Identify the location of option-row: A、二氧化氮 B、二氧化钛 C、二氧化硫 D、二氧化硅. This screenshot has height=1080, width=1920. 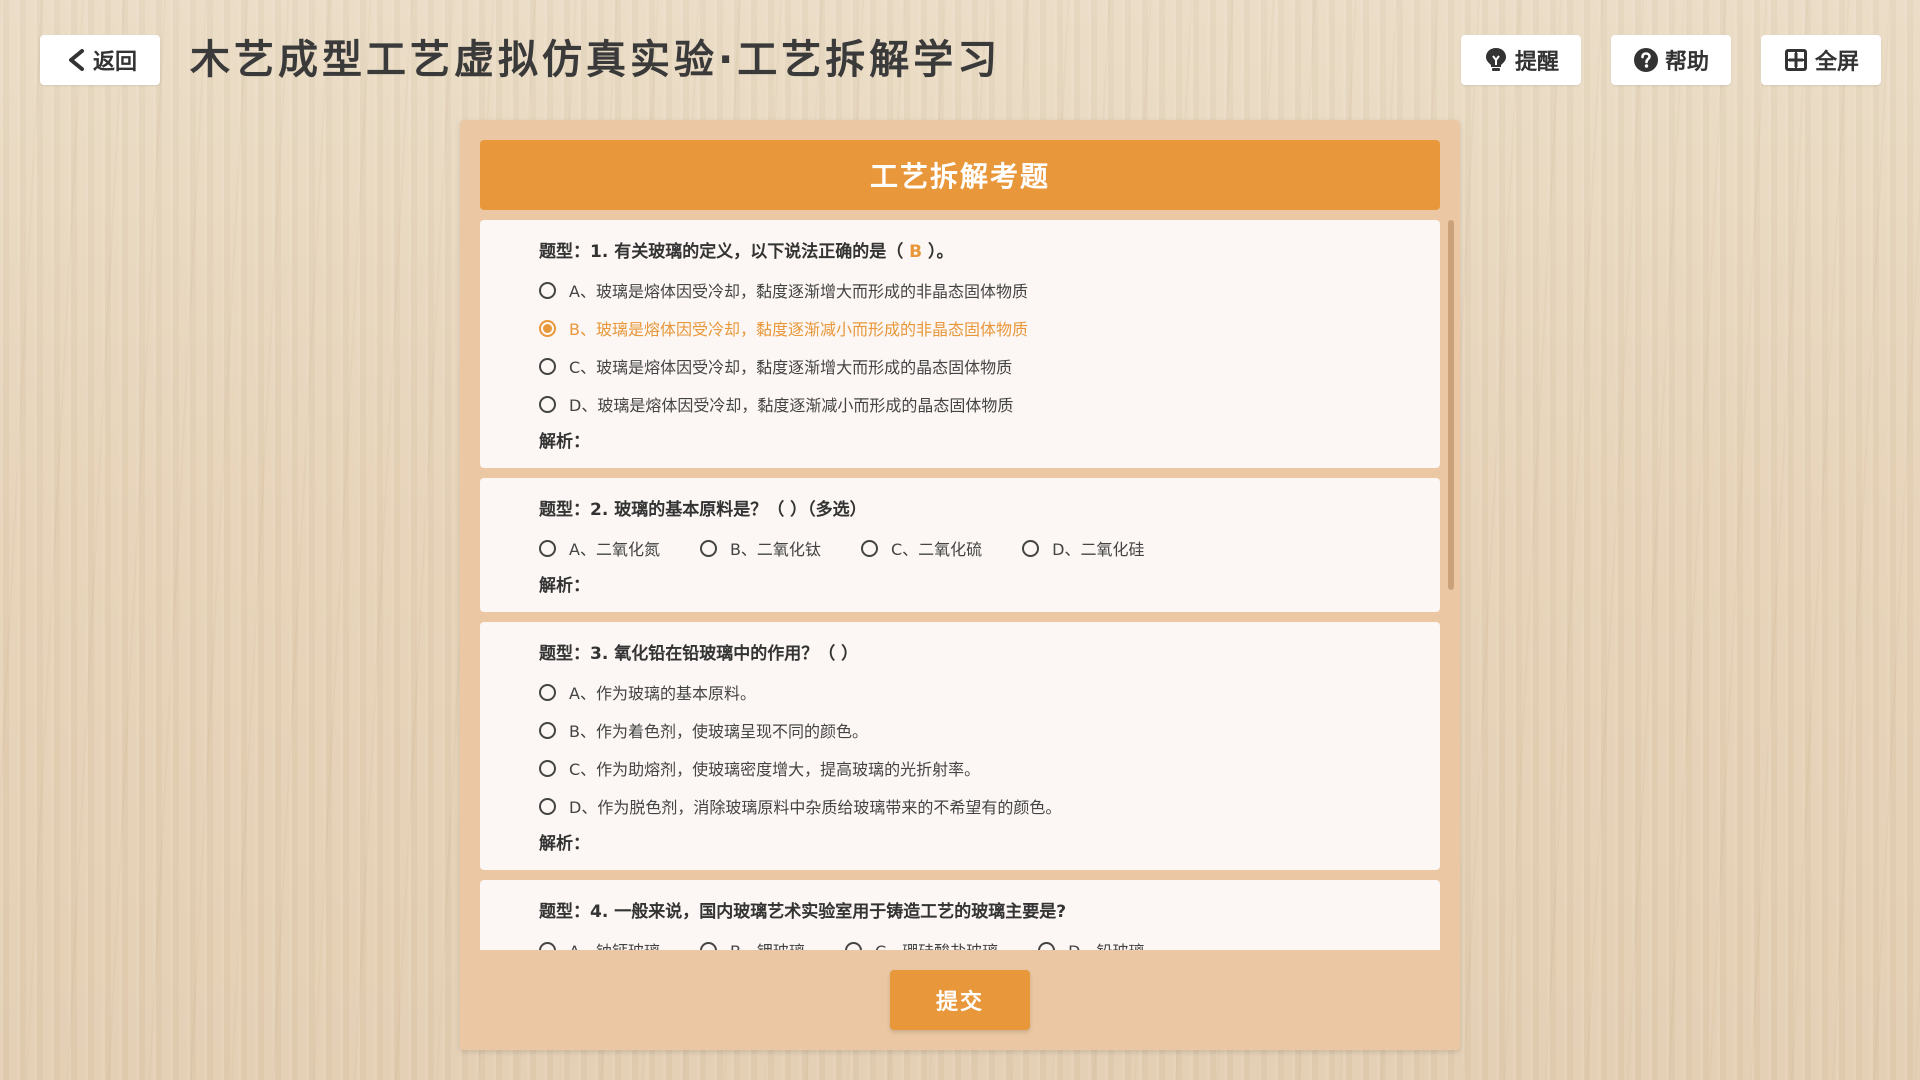
(989, 548).